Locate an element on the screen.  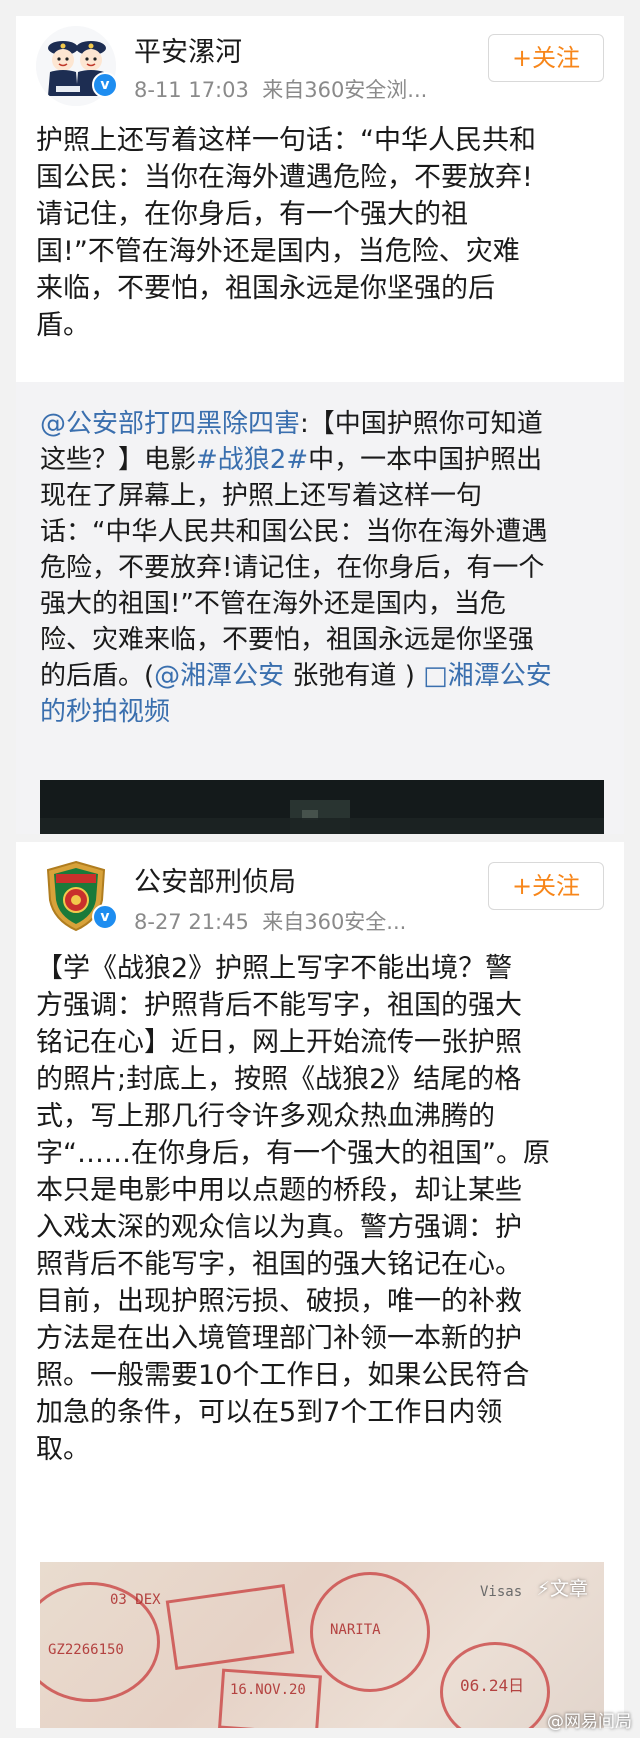
article-badge: ⚡文章 is located at coordinates (562, 1587).